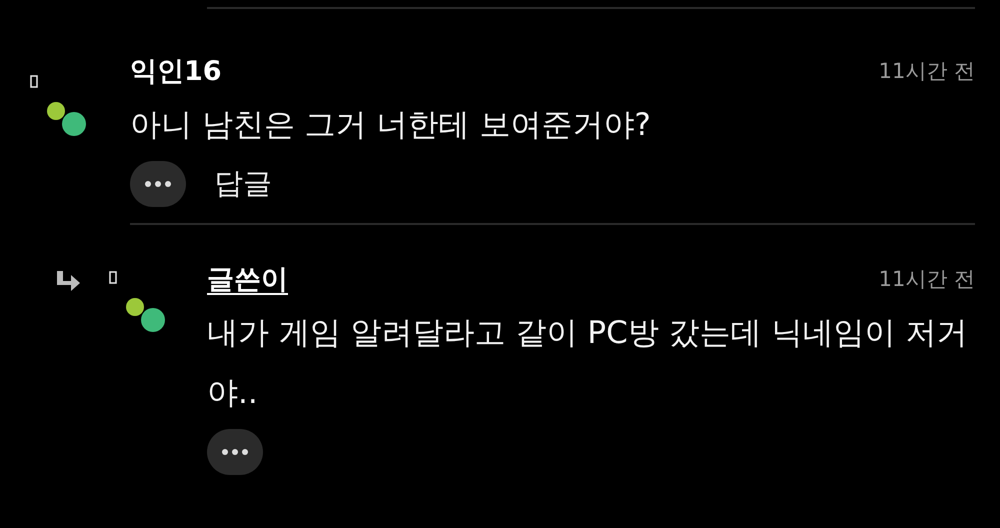 This screenshot has height=528, width=1000. What do you see at coordinates (391, 125) in the screenshot?
I see `comment-text: 아니 남친은 그거 너한테 보여준거야?` at bounding box center [391, 125].